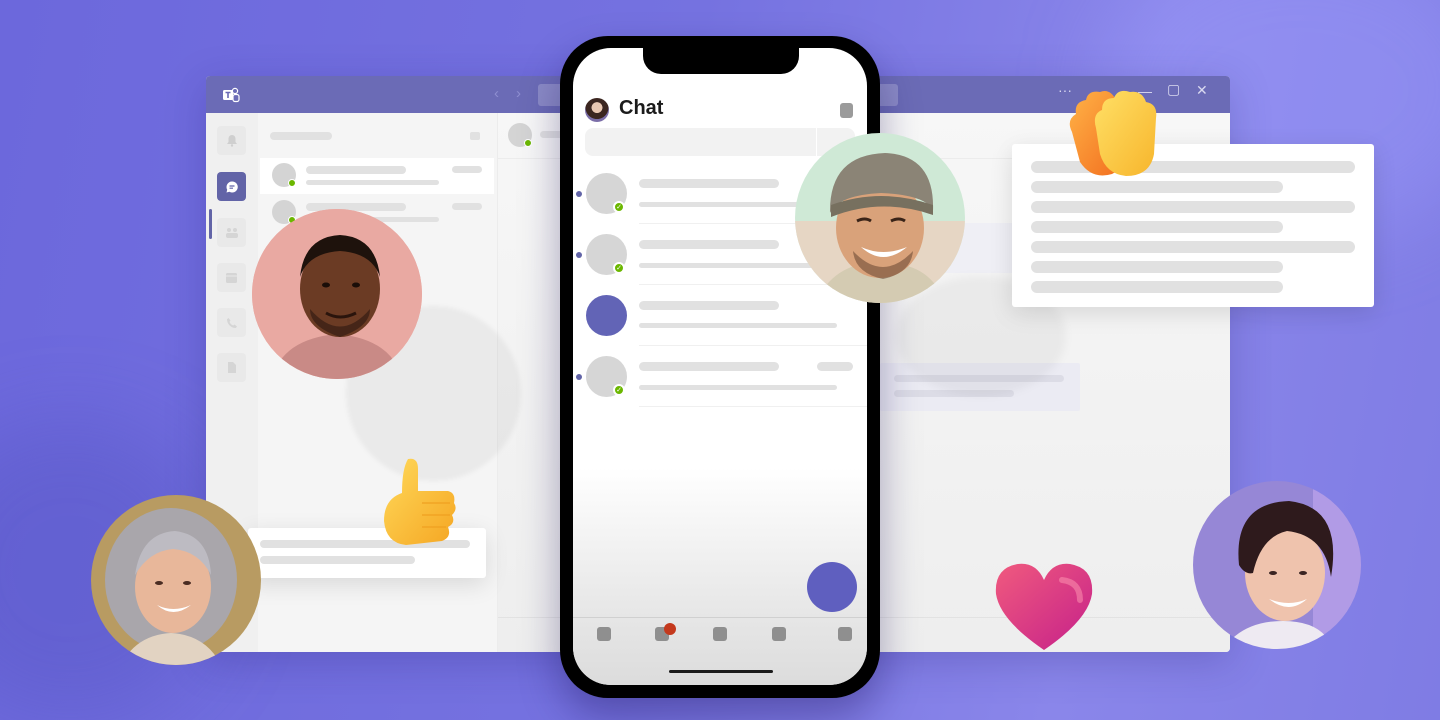  I want to click on bell-icon, so click(231, 141).